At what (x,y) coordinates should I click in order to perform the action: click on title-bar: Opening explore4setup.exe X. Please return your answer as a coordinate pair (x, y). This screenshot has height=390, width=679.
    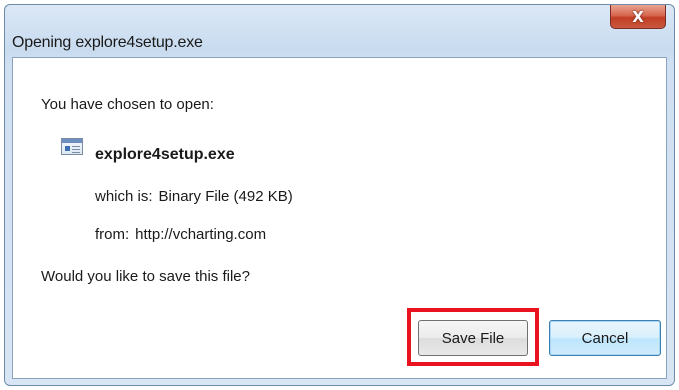
    Looking at the image, I should click on (339, 28).